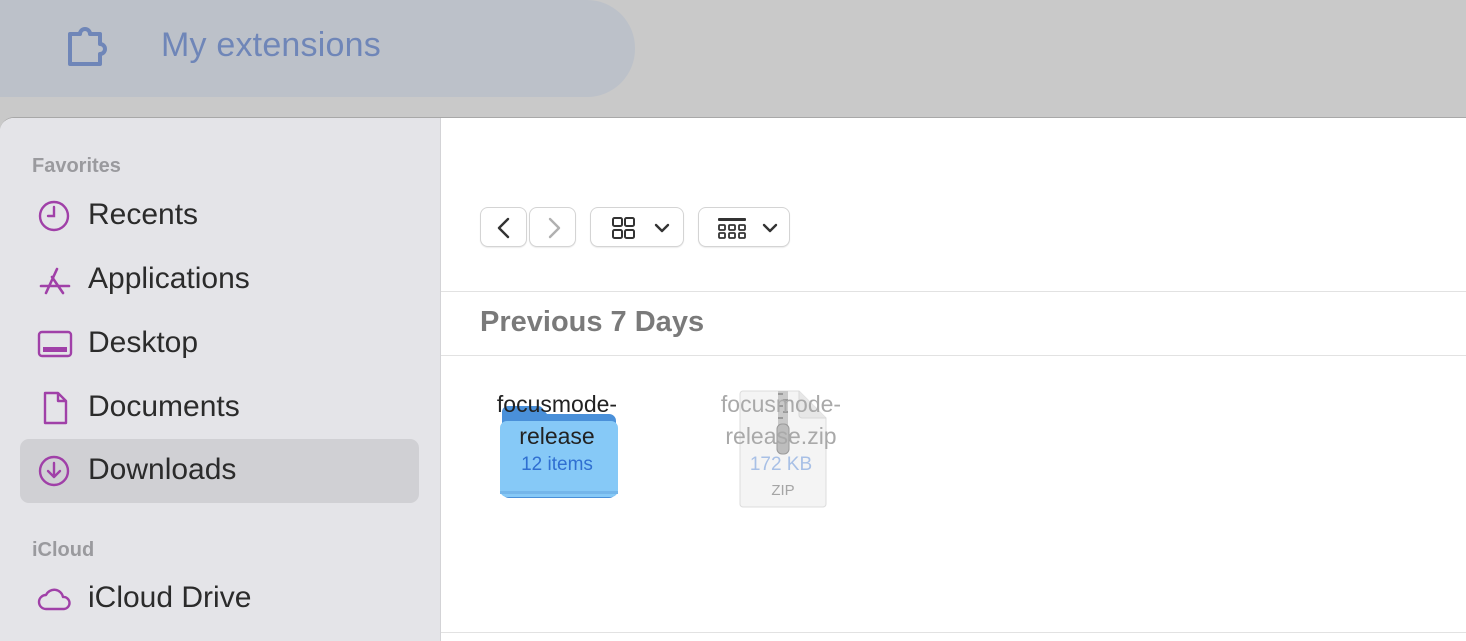 Image resolution: width=1466 pixels, height=641 pixels. What do you see at coordinates (87, 46) in the screenshot?
I see `puzzle-piece-icon` at bounding box center [87, 46].